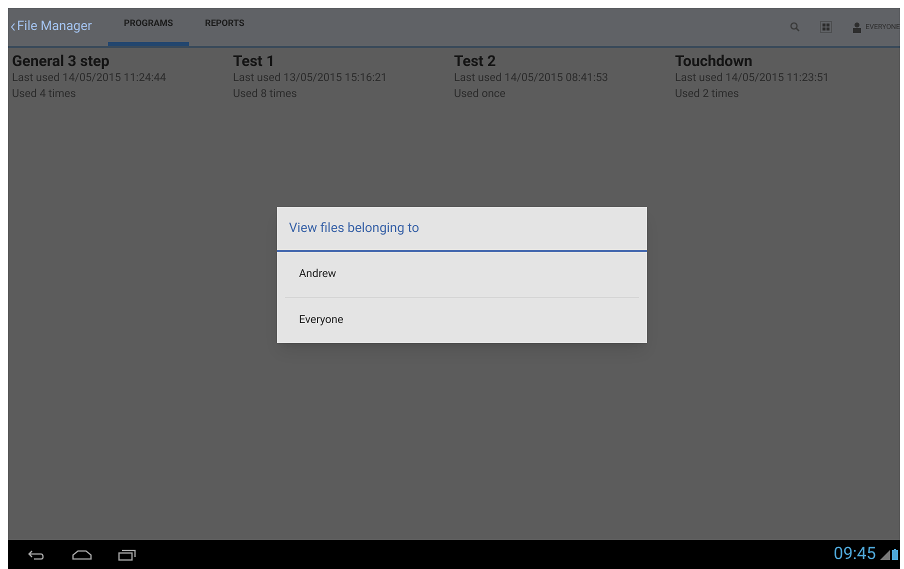 The height and width of the screenshot is (569, 904). What do you see at coordinates (895, 554) in the screenshot?
I see `battery-icon` at bounding box center [895, 554].